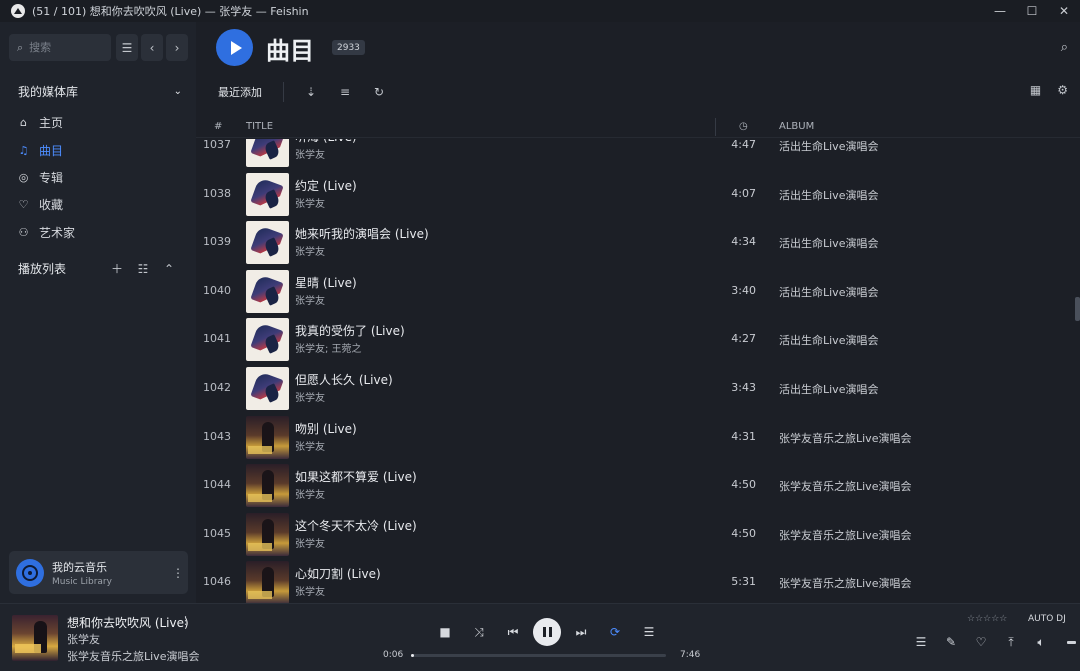 Image resolution: width=1080 pixels, height=671 pixels. What do you see at coordinates (1047, 619) in the screenshot?
I see `auto-dj-button: AUTO DJ` at bounding box center [1047, 619].